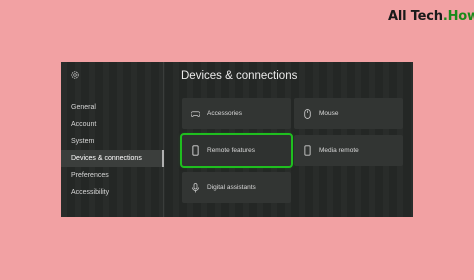  I want to click on tile-remote-features: Remote features, so click(236, 150).